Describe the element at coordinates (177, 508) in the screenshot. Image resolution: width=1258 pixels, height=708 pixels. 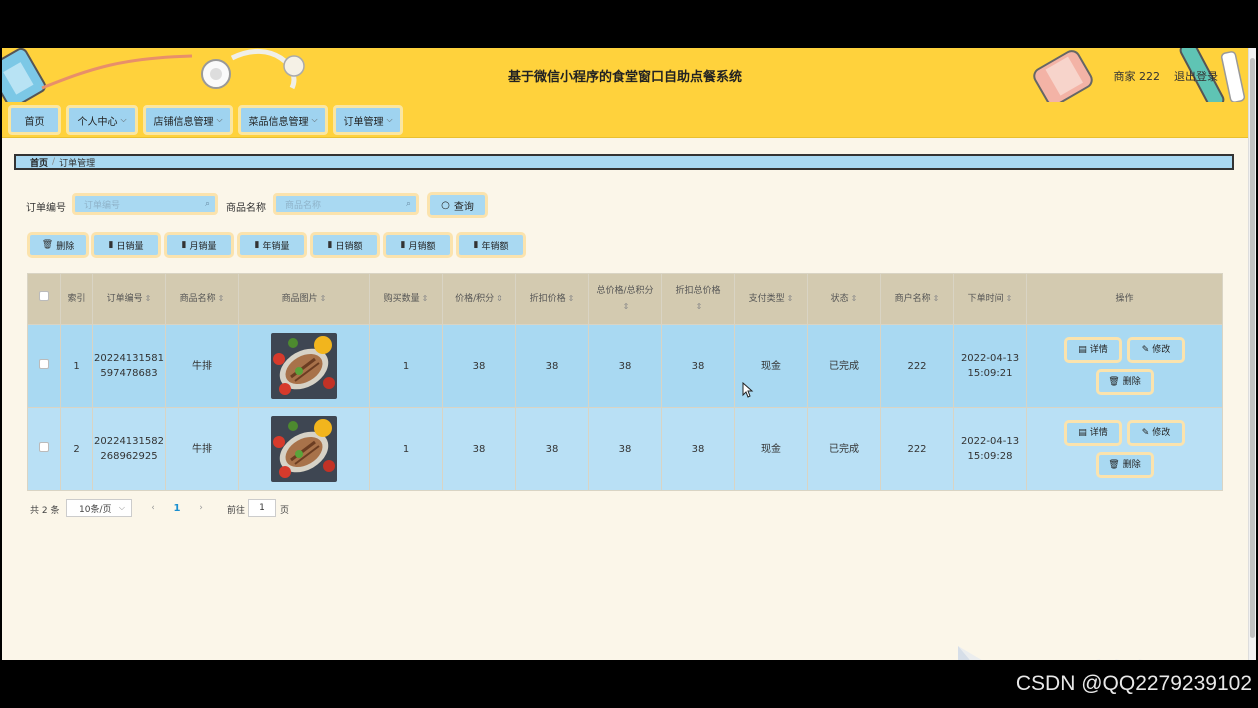
I see `current-page: 1` at that location.